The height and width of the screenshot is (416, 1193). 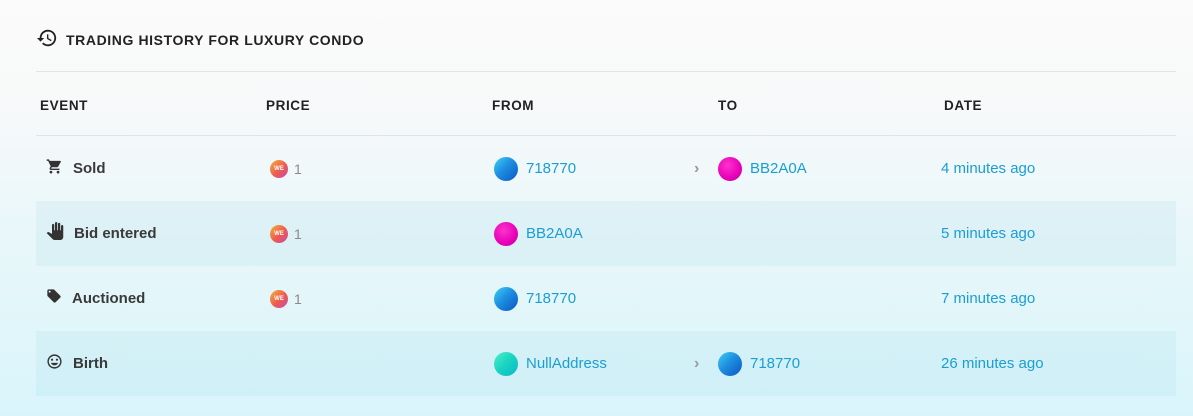 I want to click on event-label: Sold, so click(x=89, y=168).